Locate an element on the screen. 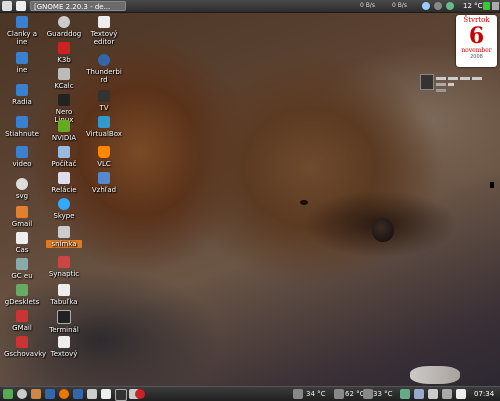  virtualbox-icon is located at coordinates (104, 122).